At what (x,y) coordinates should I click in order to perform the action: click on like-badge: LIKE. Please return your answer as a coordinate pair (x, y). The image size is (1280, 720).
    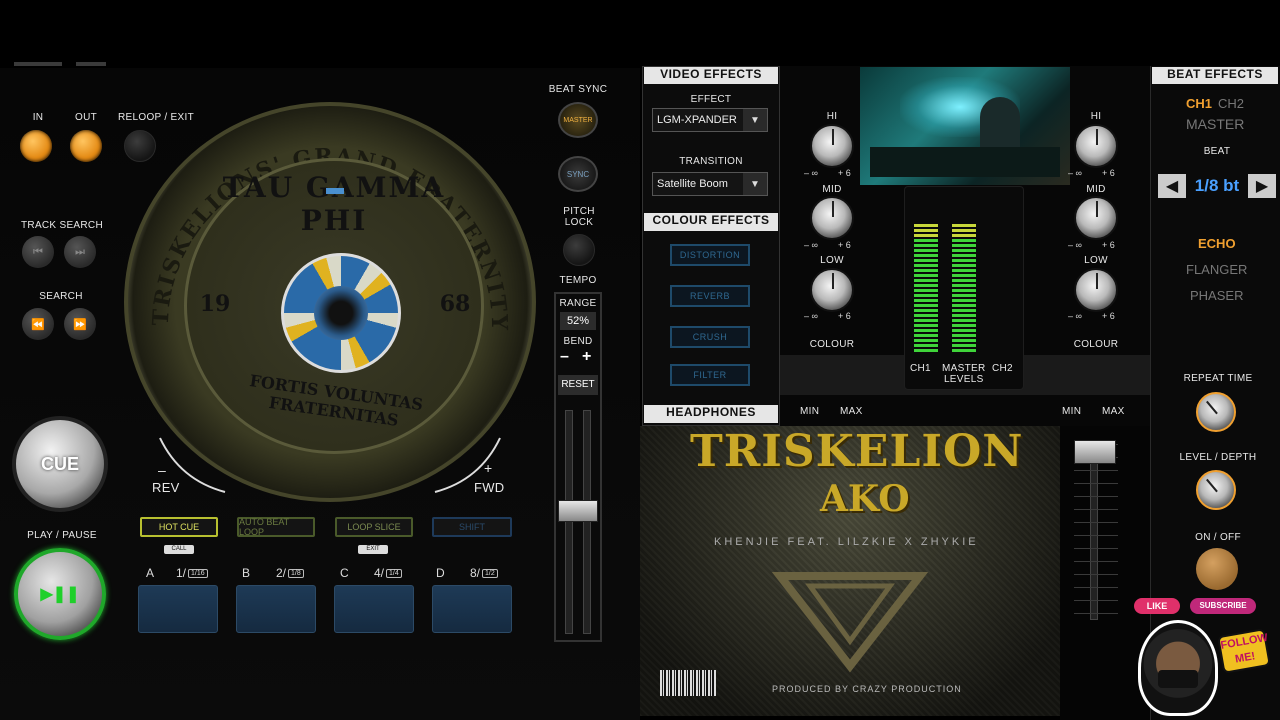
    Looking at the image, I should click on (1157, 606).